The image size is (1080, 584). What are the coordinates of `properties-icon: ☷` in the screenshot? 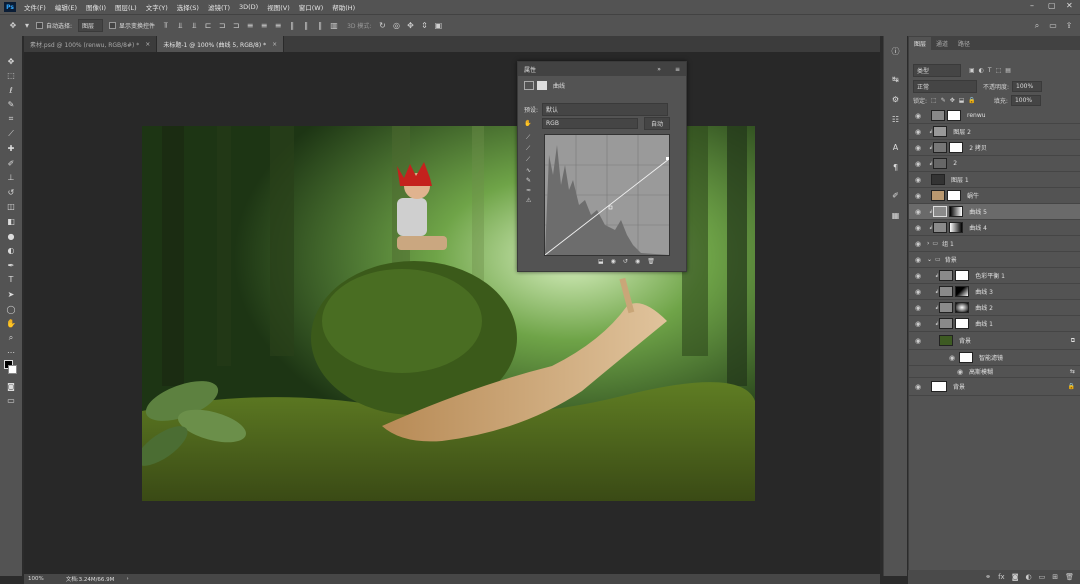 It's located at (896, 119).